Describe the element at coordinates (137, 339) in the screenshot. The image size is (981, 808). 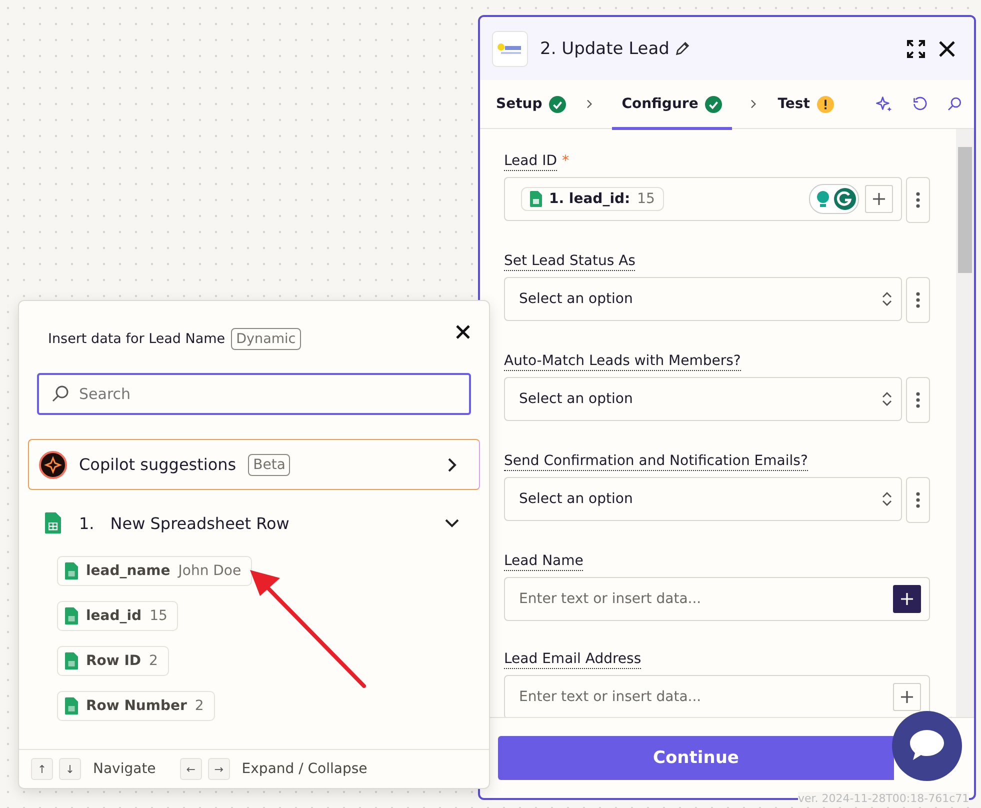
I see `popup-title: Insert data for Lead Name` at that location.